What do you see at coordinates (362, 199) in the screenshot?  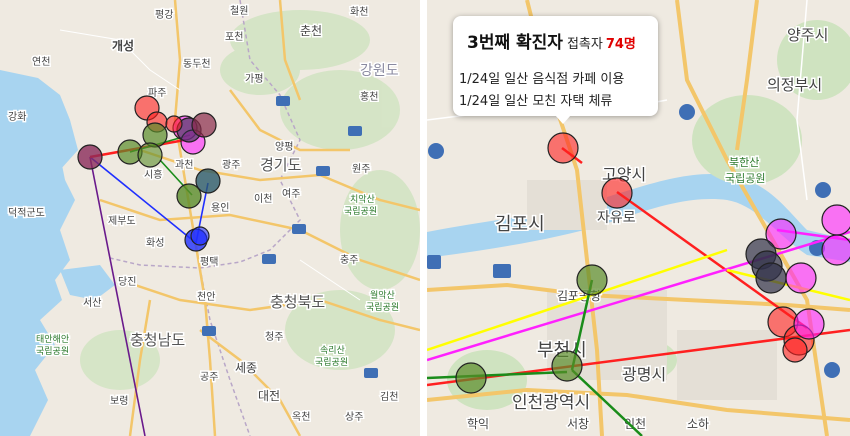 I see `svg-text: 치악산` at bounding box center [362, 199].